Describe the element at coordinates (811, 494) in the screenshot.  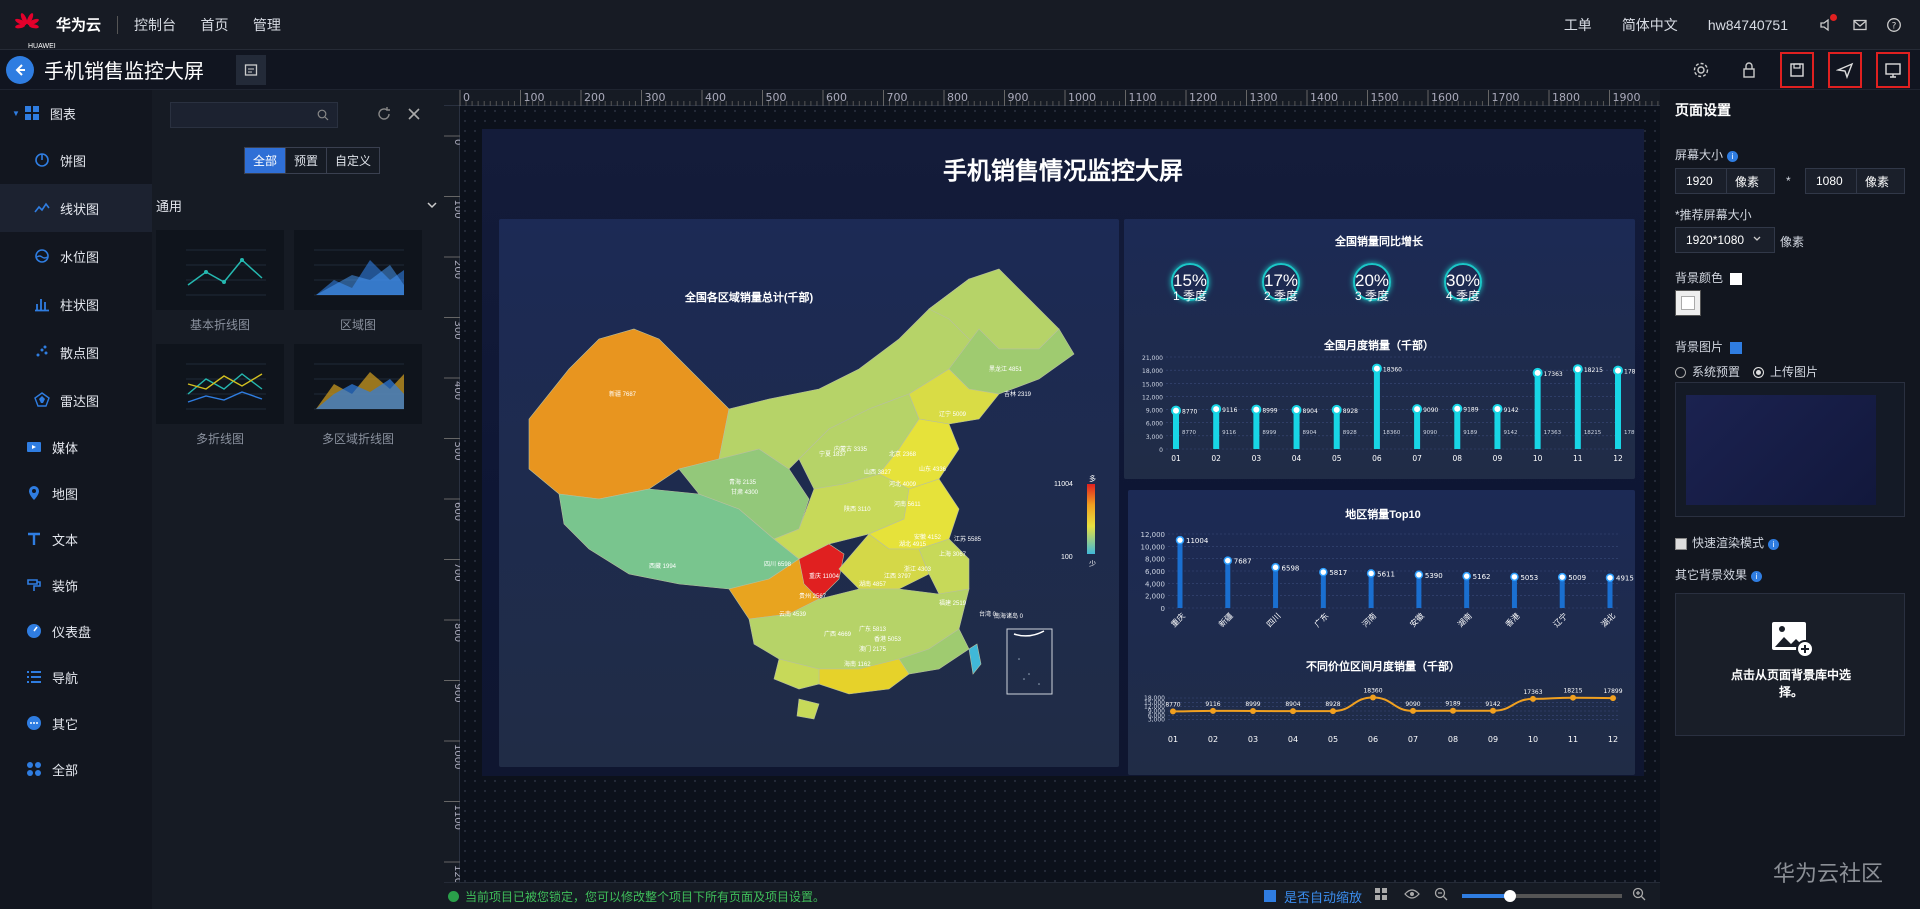
I see `china-map` at that location.